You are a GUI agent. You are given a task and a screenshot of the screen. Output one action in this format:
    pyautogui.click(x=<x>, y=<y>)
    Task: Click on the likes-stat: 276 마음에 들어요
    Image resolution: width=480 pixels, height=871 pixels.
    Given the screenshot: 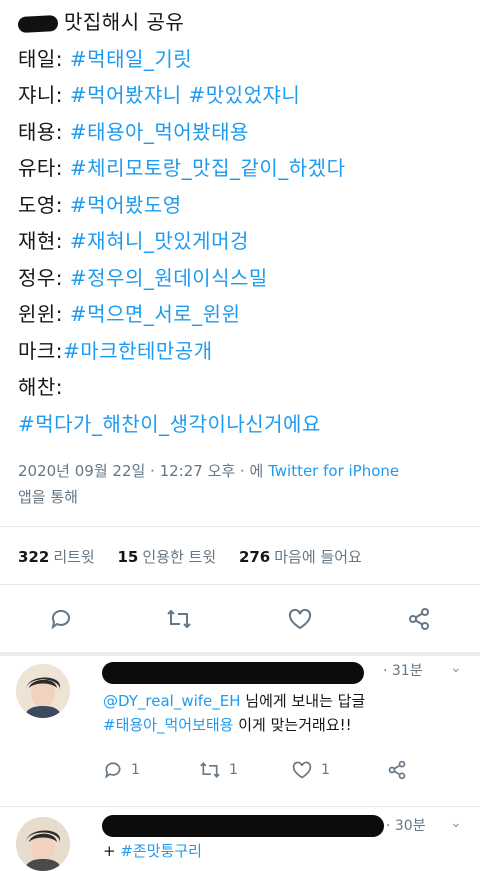 What is the action you would take?
    pyautogui.click(x=300, y=557)
    